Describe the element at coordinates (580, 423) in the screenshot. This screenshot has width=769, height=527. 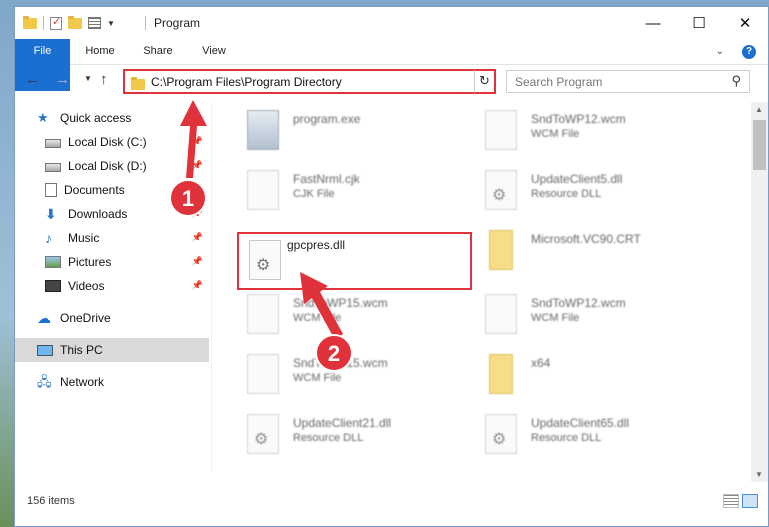
I see `file-name: UpdateClient65.dll` at that location.